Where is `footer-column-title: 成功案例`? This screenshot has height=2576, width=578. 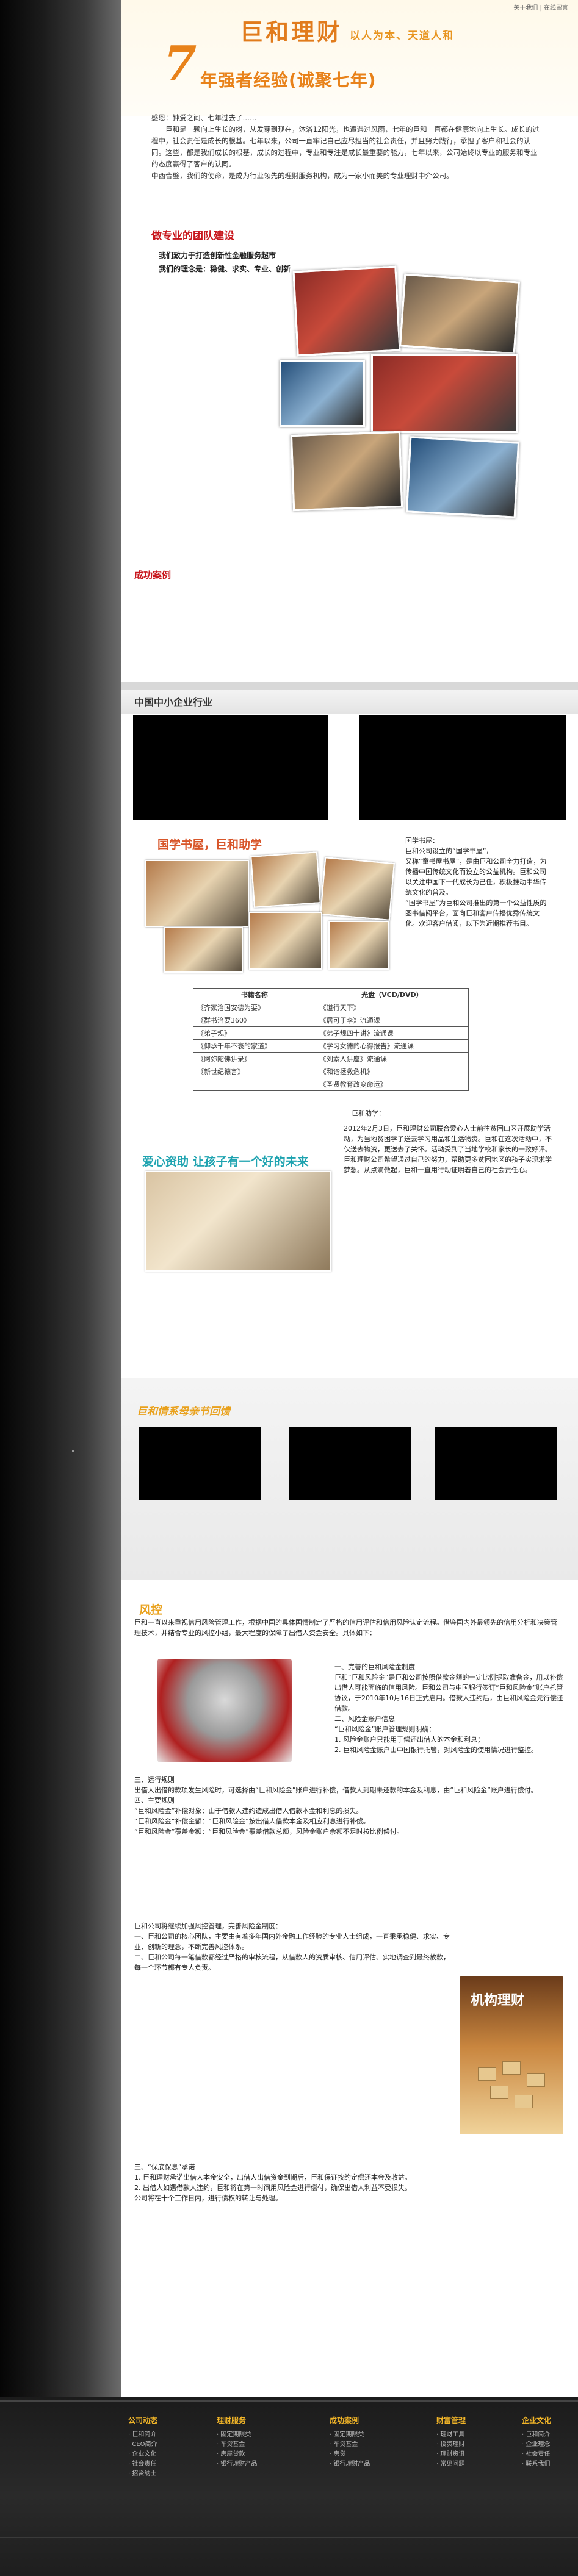 footer-column-title: 成功案例 is located at coordinates (372, 2420).